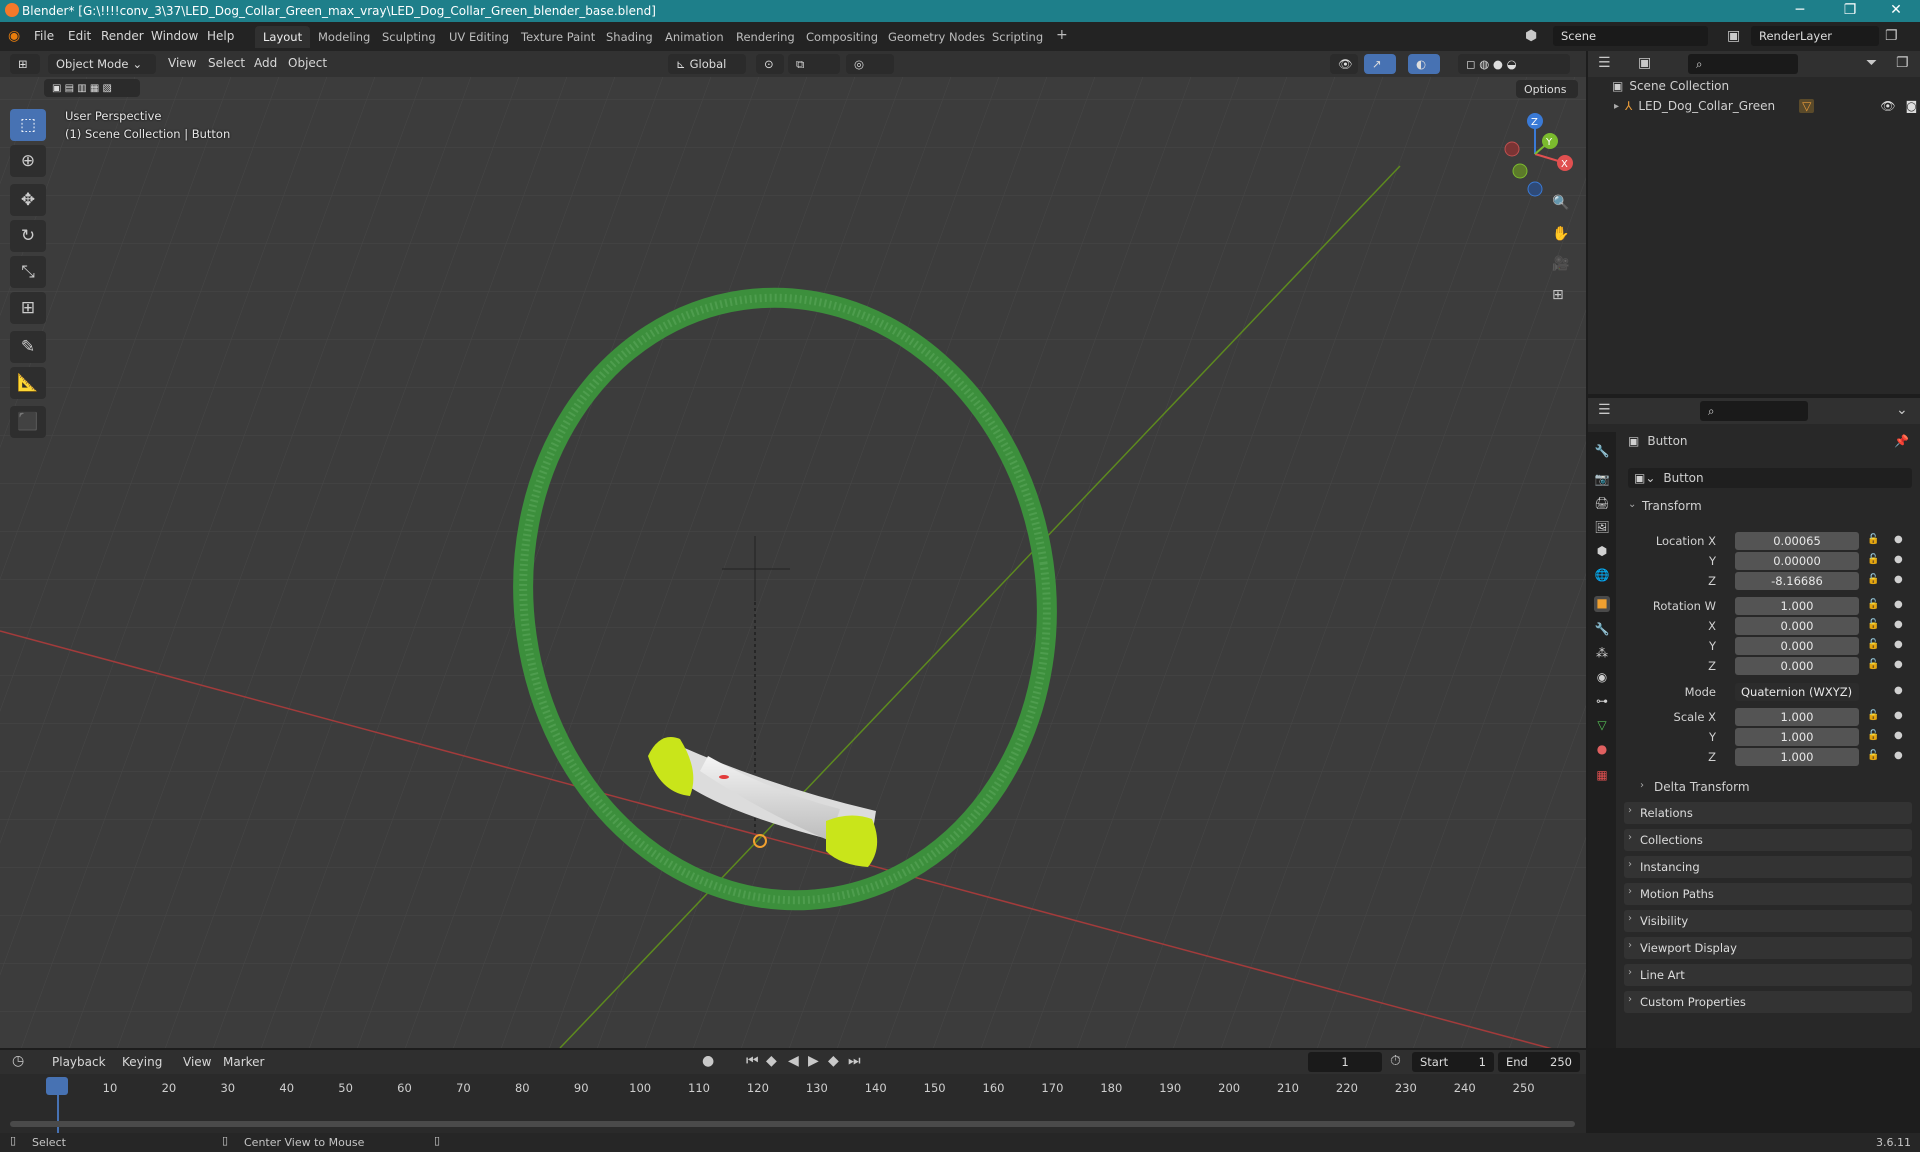 This screenshot has width=1920, height=1152. Describe the element at coordinates (1602, 630) in the screenshot. I see `modifier-tab-icon: 🔧` at that location.